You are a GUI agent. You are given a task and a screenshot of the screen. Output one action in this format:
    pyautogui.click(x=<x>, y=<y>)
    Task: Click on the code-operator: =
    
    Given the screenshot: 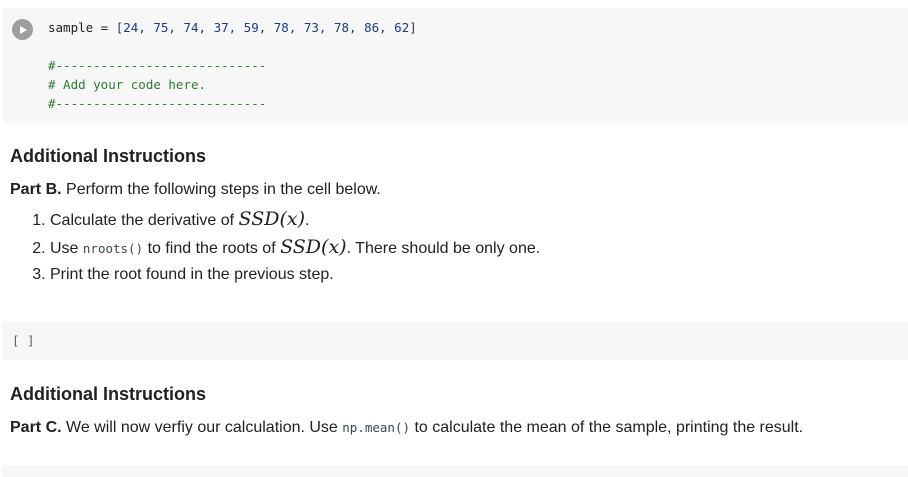 What is the action you would take?
    pyautogui.click(x=104, y=27)
    